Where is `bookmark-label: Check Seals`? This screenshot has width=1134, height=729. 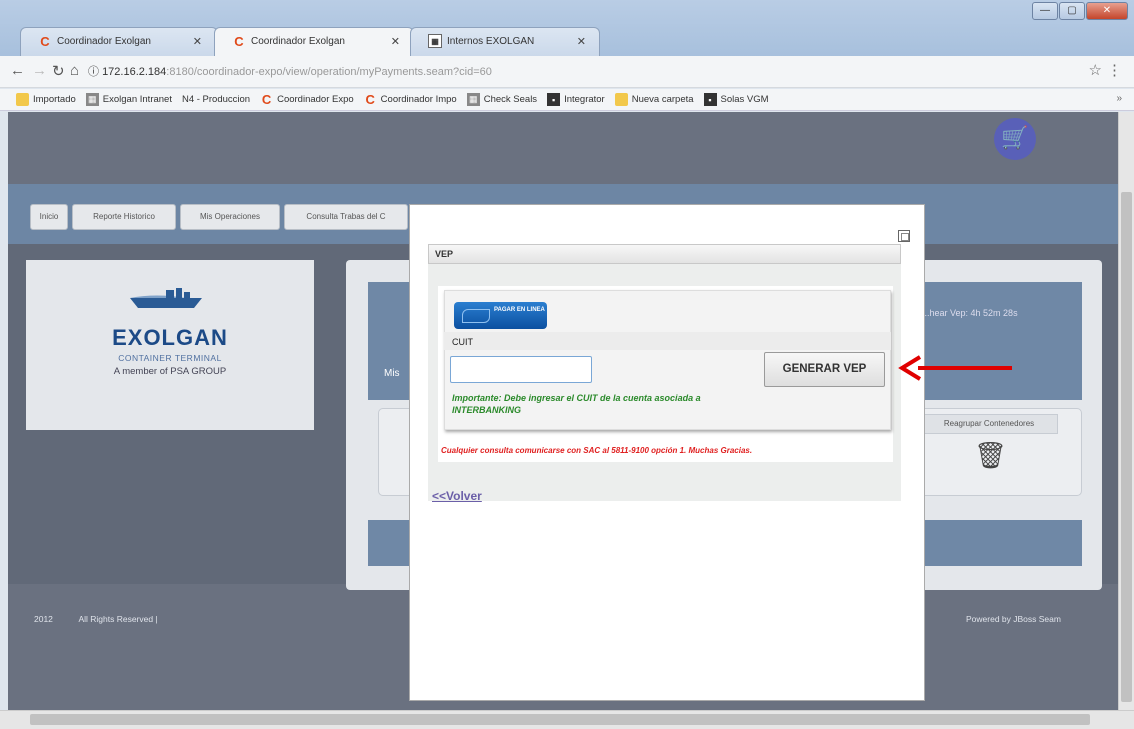
bookmark-label: Check Seals is located at coordinates (510, 99).